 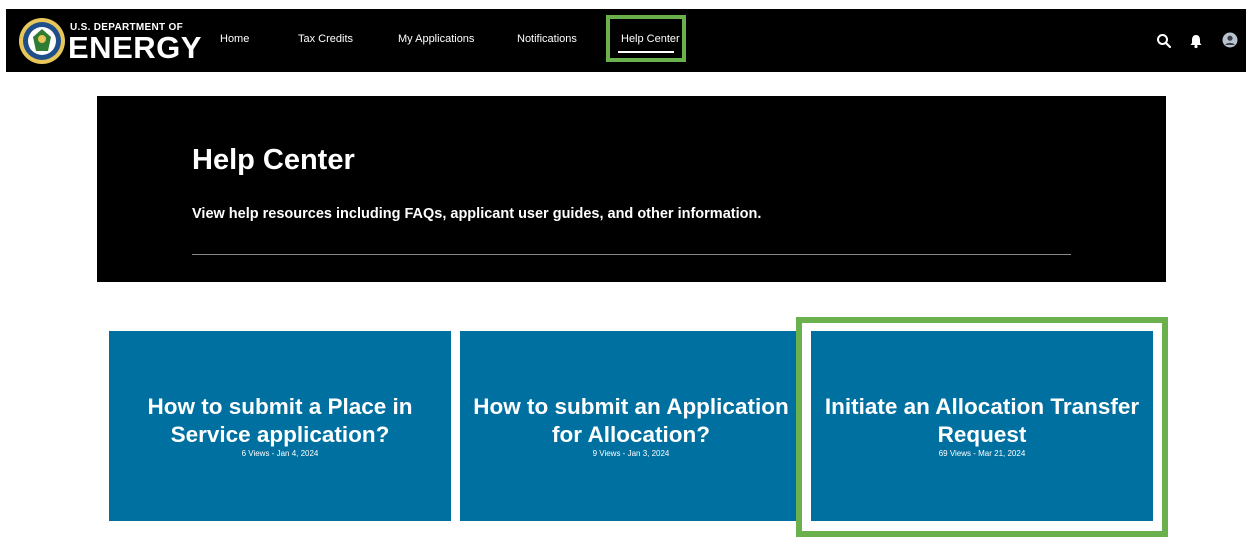 What do you see at coordinates (273, 160) in the screenshot?
I see `page-title: Help Center` at bounding box center [273, 160].